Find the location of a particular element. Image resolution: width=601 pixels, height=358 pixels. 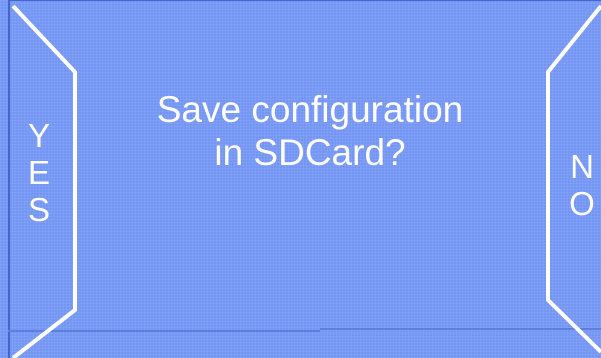

prompt-line-1: Save configuration is located at coordinates (310, 109).